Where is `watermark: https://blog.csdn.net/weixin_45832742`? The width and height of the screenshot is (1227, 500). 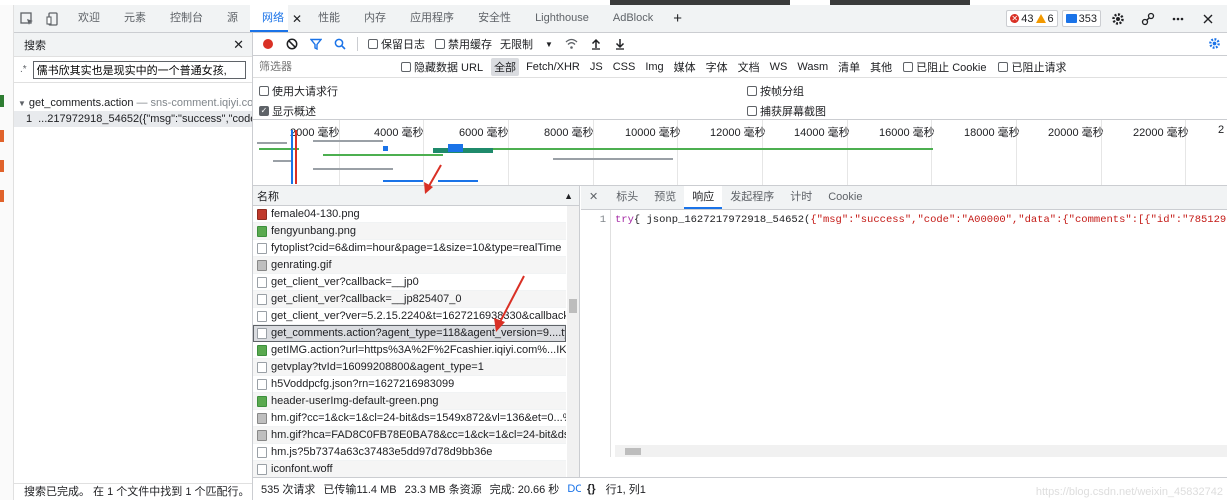
watermark: https://blog.csdn.net/weixin_45832742 is located at coordinates (1129, 492).